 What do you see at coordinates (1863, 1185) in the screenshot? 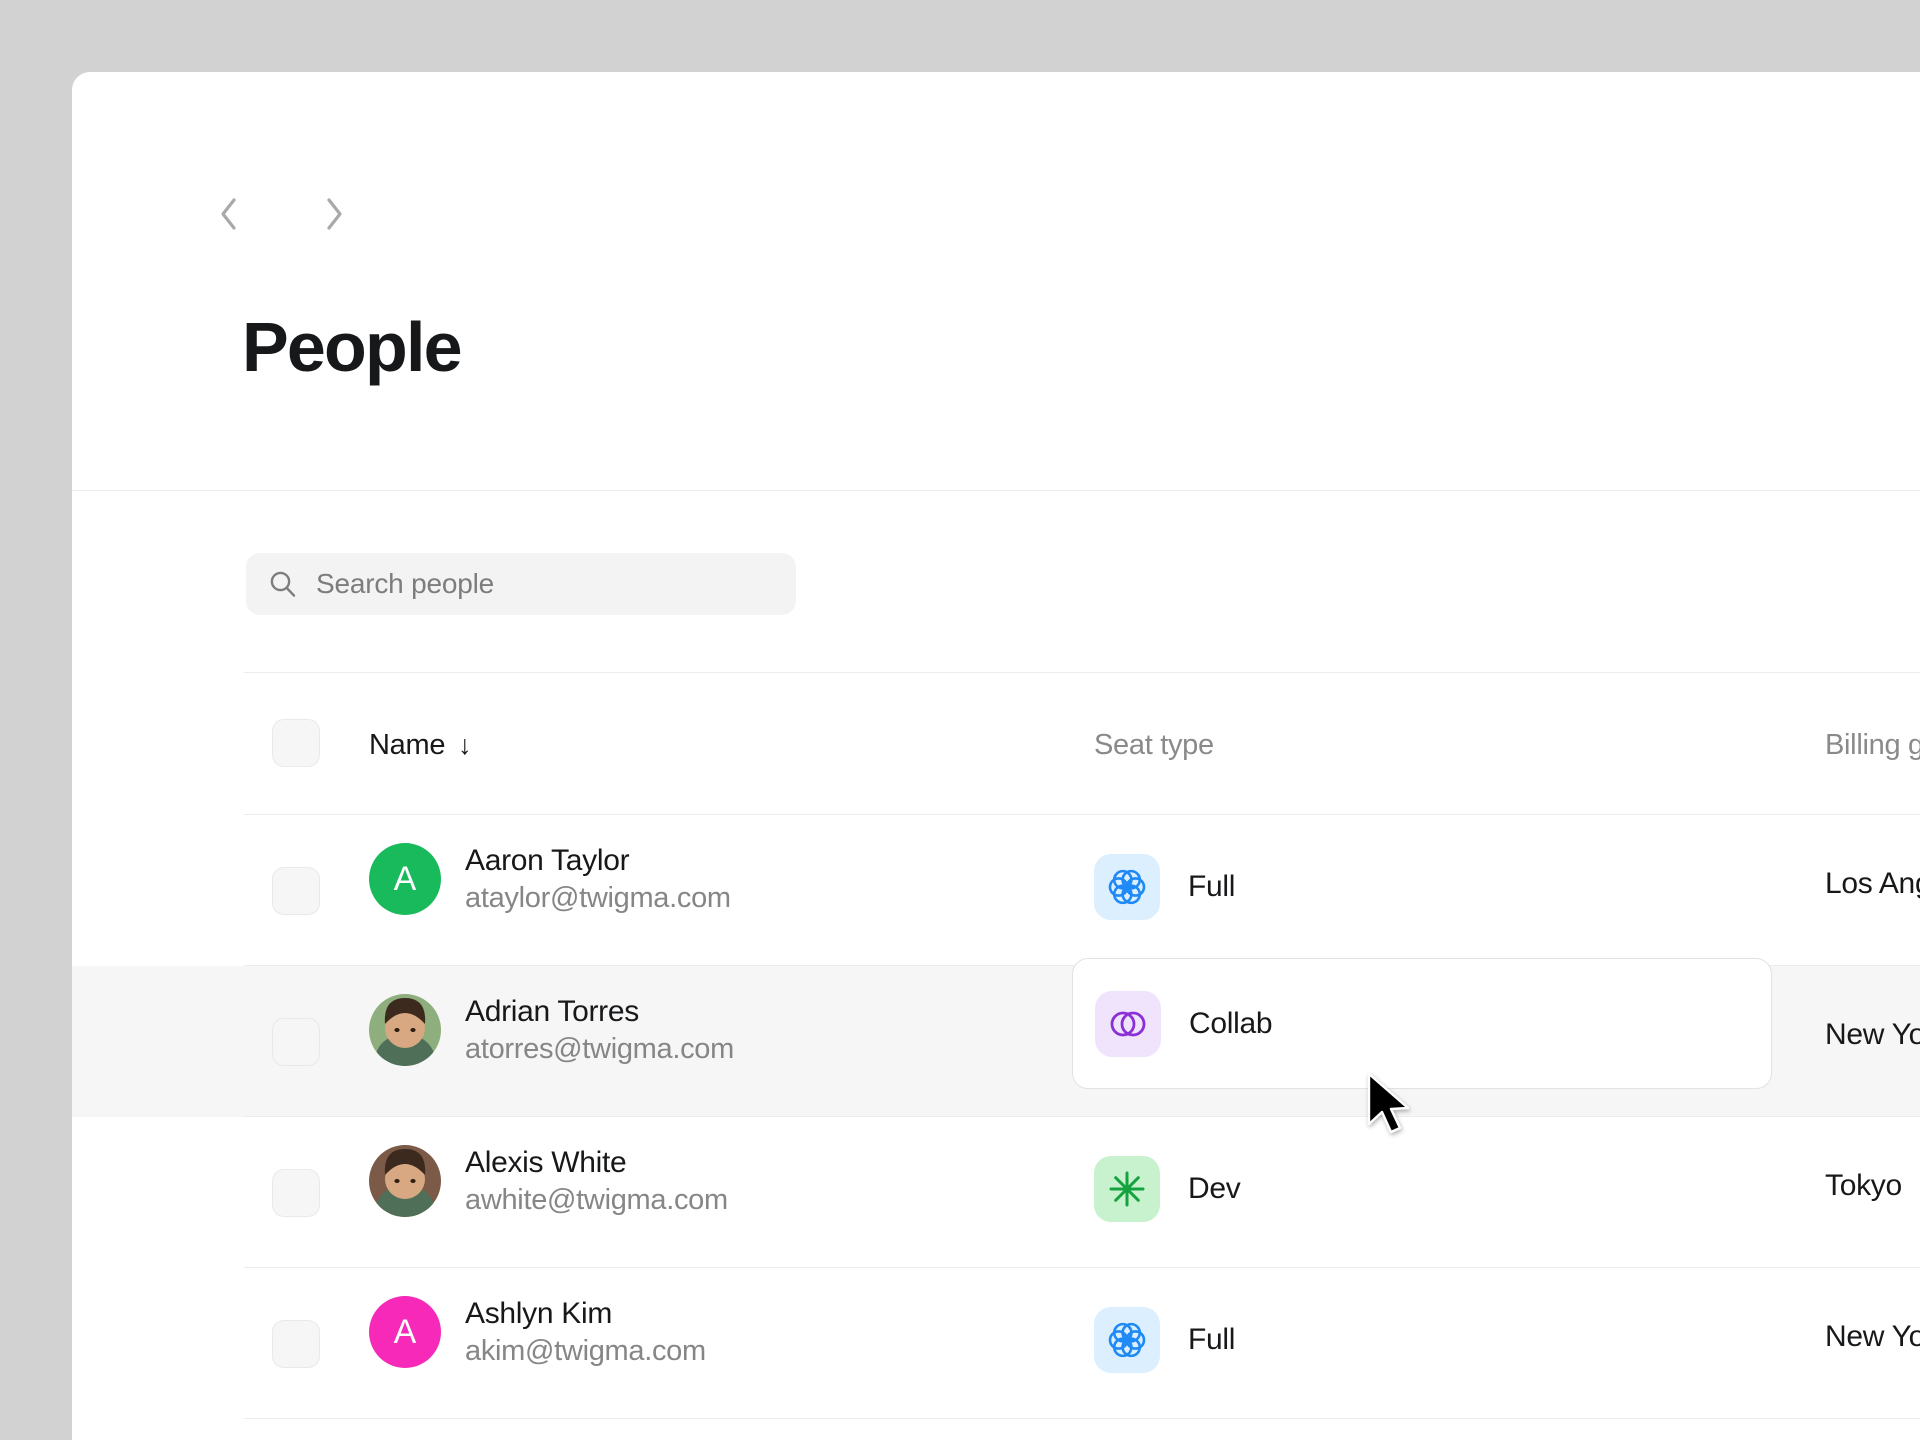
I see `billing-group-cell: Tokyo` at bounding box center [1863, 1185].